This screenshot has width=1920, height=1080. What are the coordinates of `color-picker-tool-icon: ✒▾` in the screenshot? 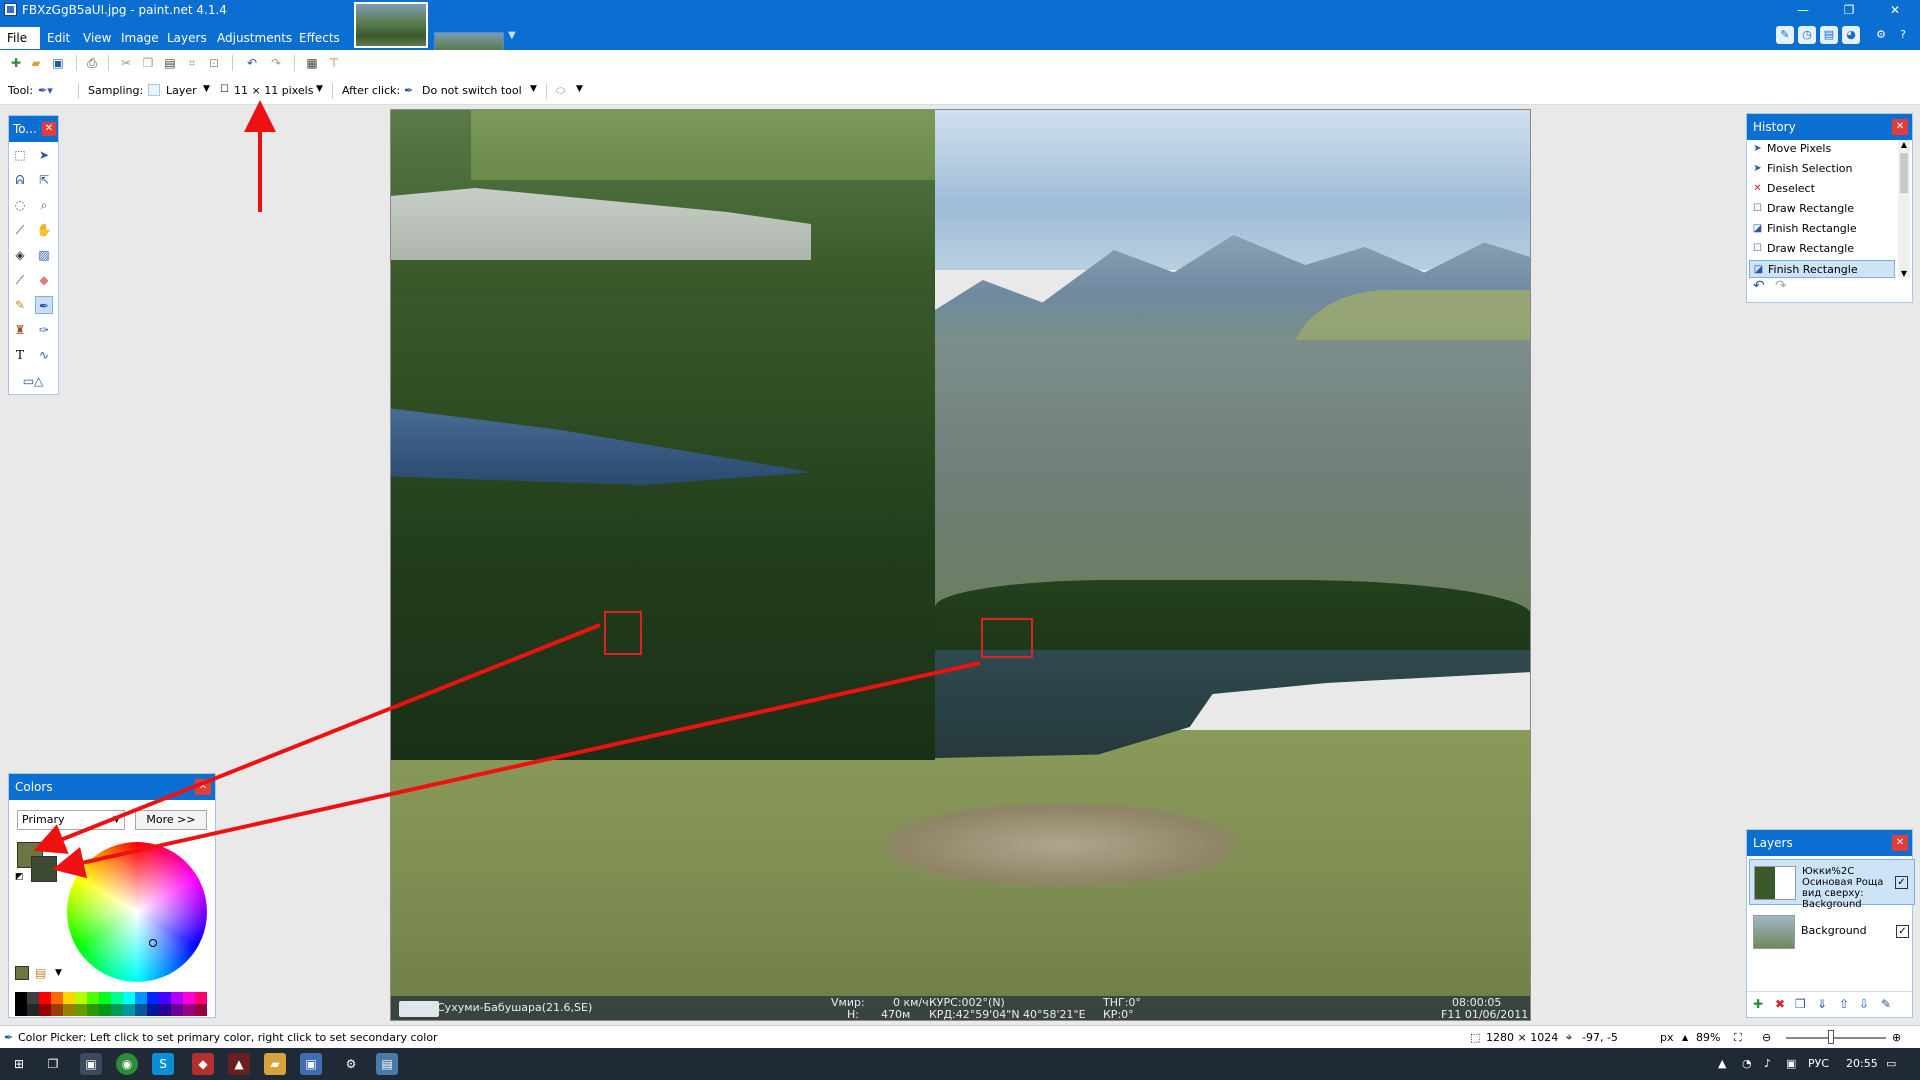 It's located at (45, 90).